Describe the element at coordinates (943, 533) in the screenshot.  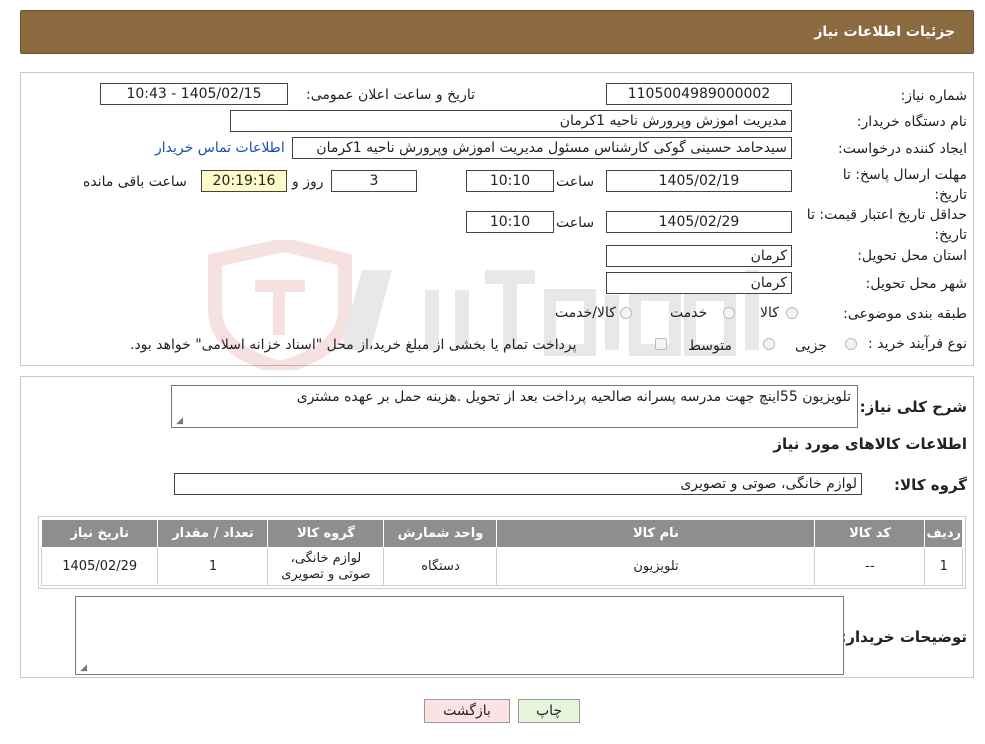
I see `col-row: ردیف` at that location.